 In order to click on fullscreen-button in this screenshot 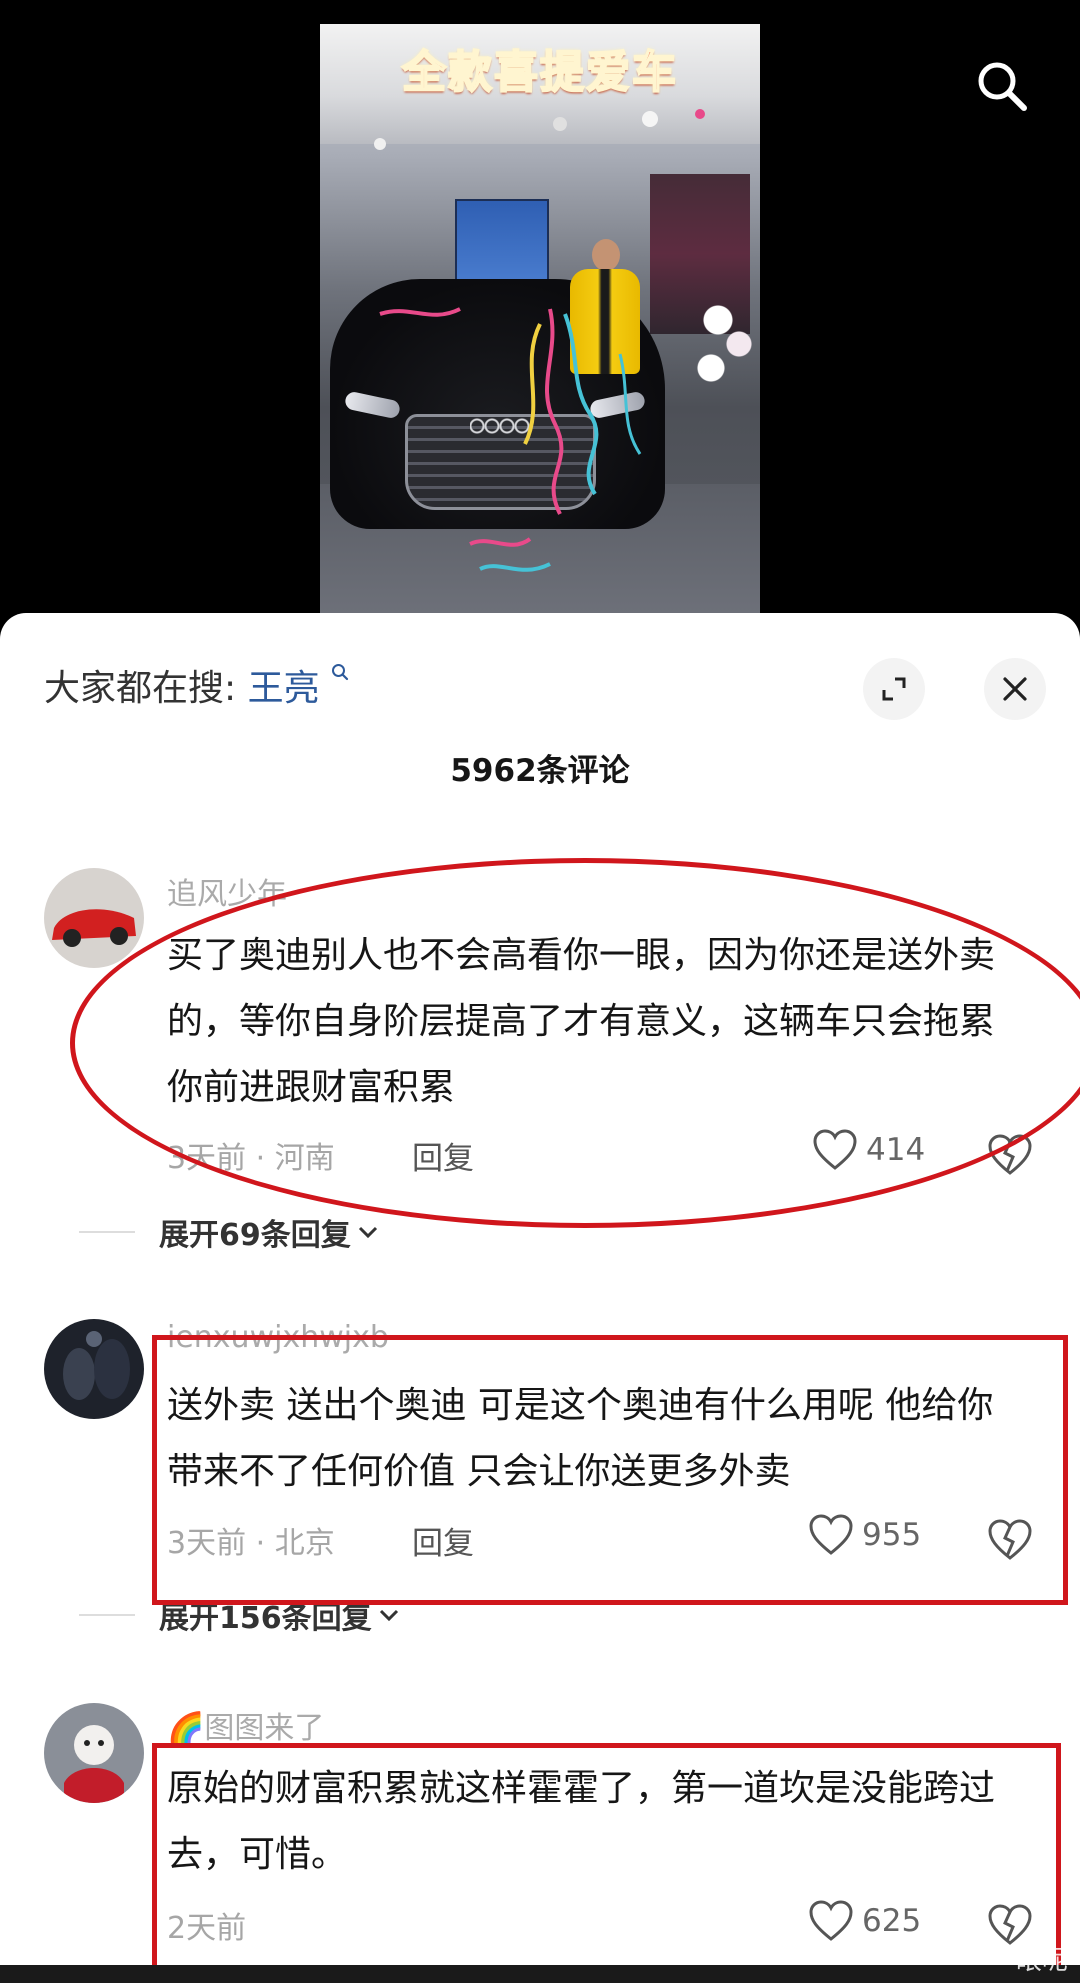, I will do `click(894, 689)`.